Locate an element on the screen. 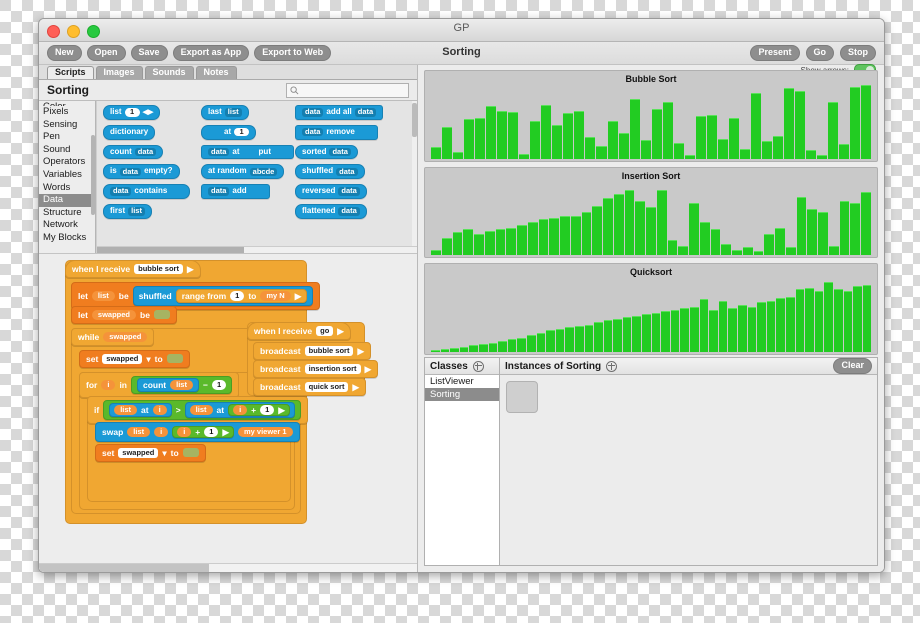  category-network: Network is located at coordinates (67, 225).